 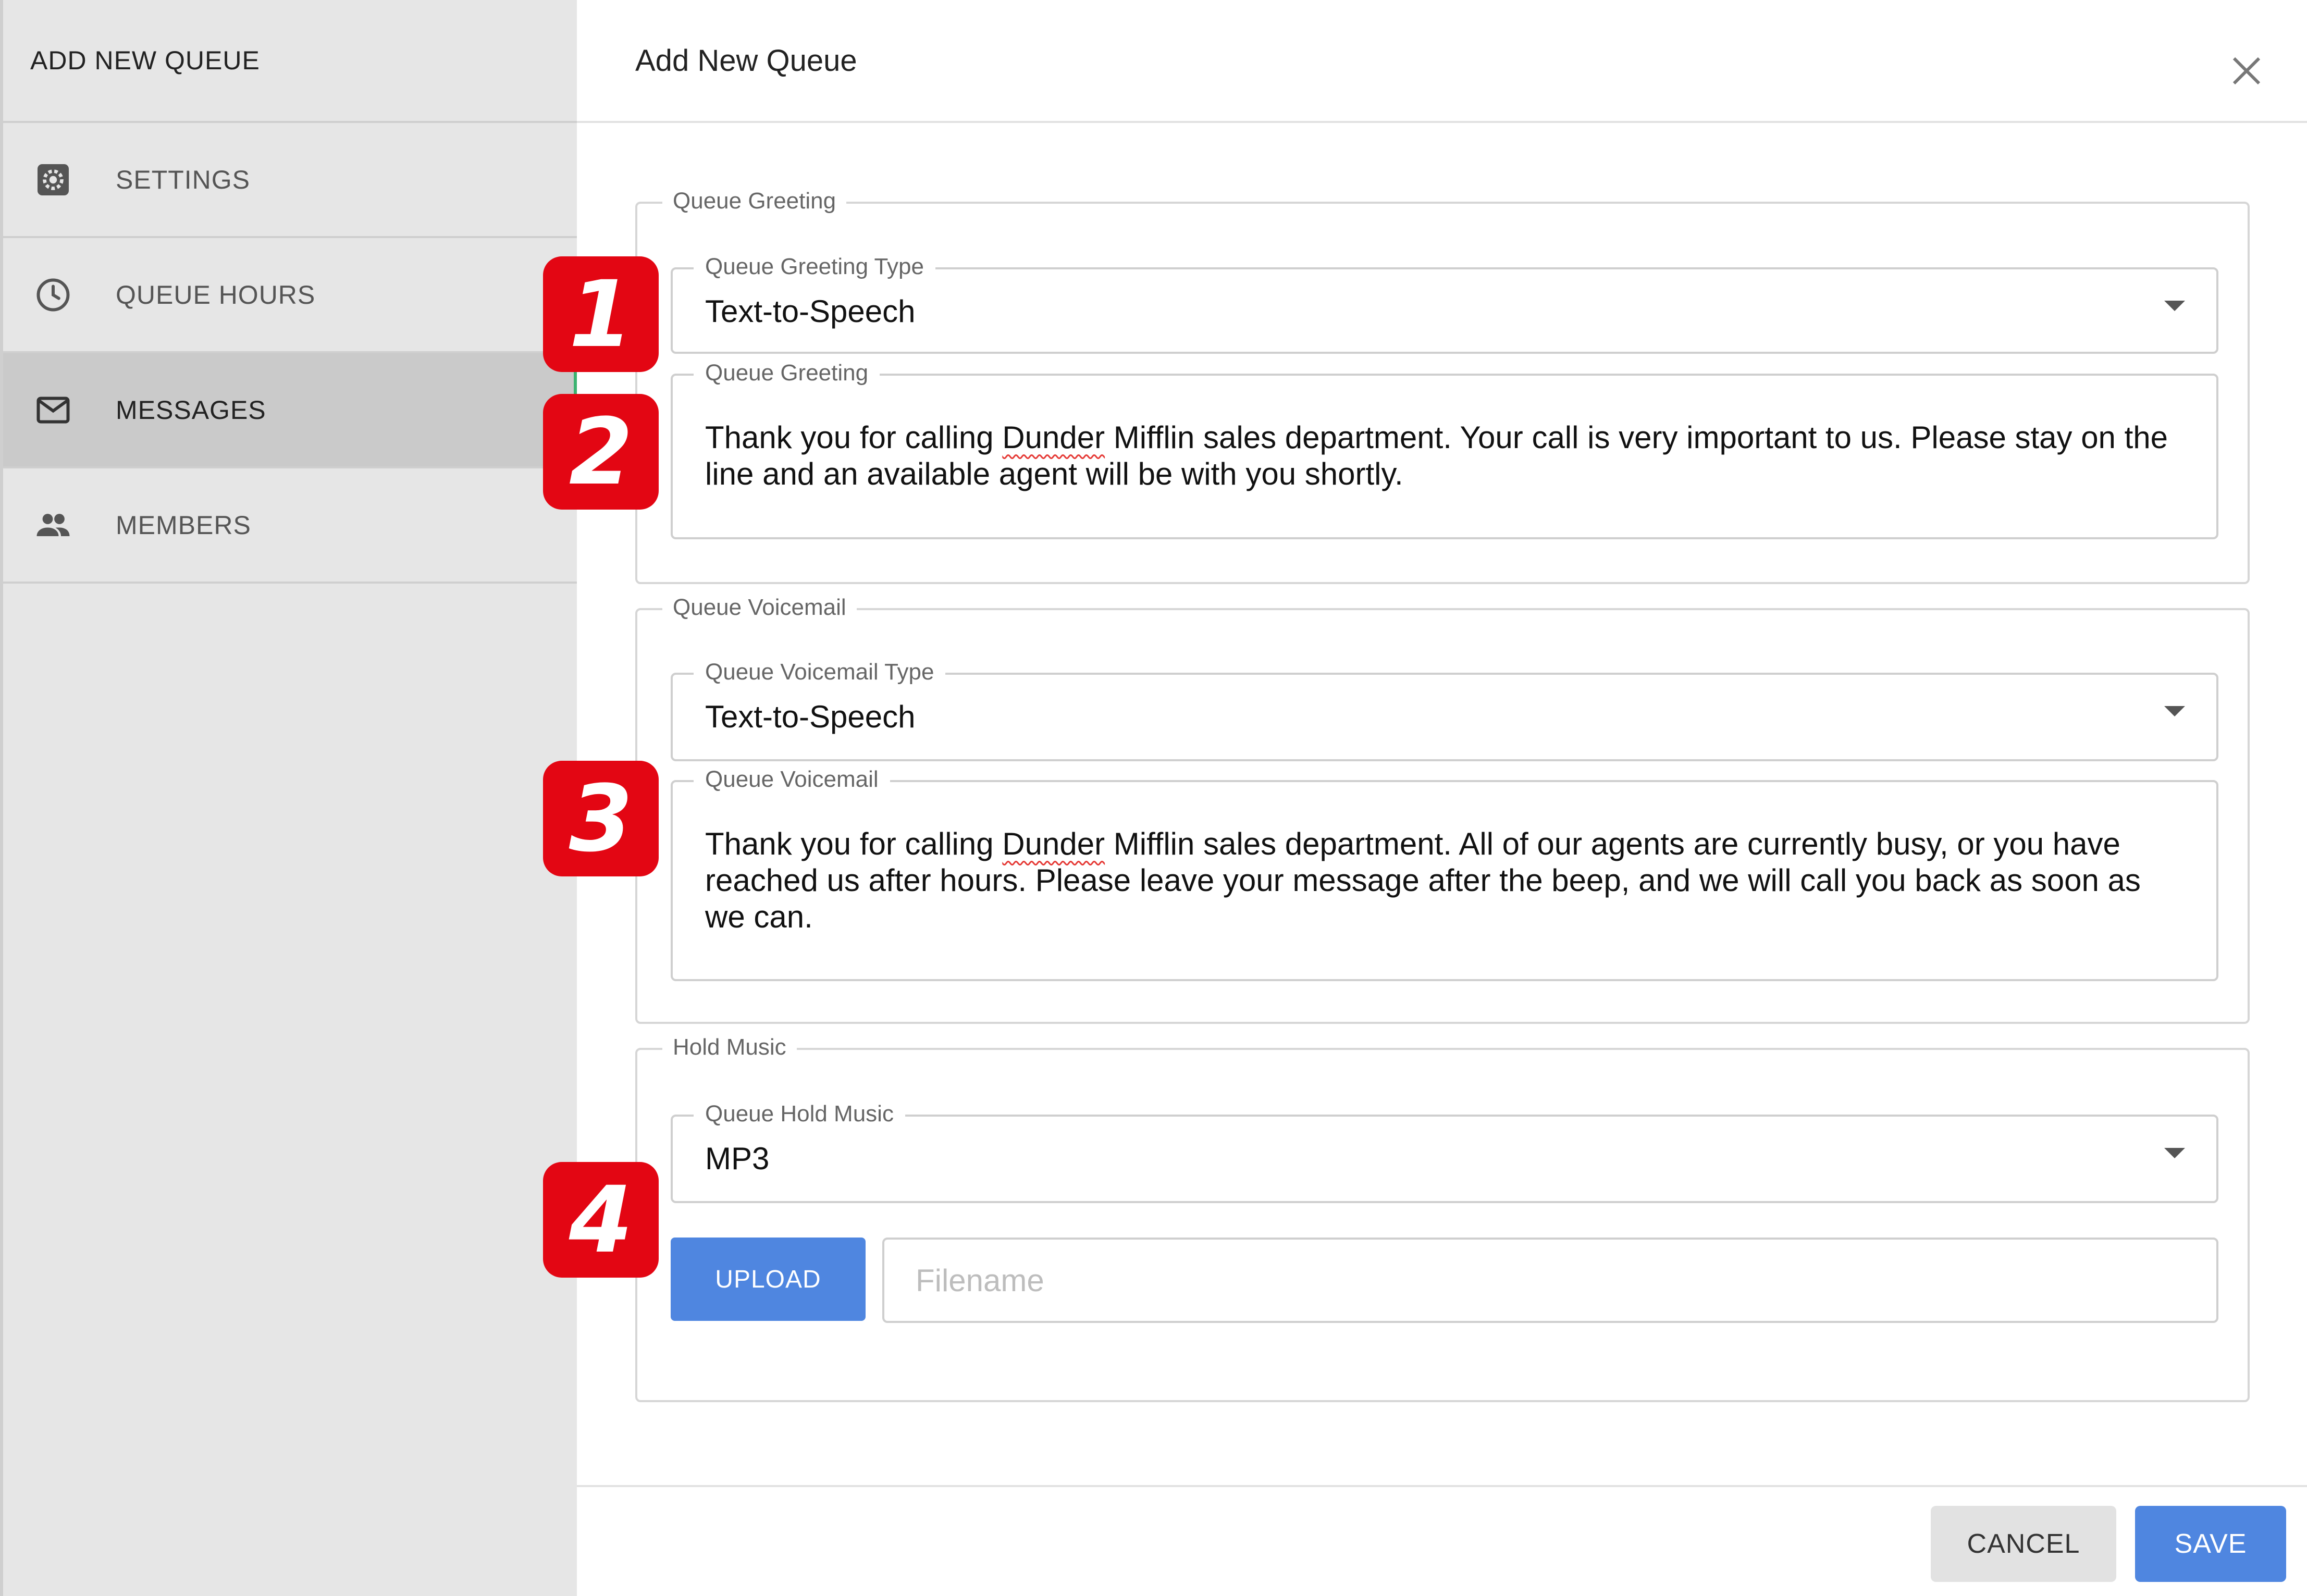 I want to click on callout-badge-3: 3, so click(x=601, y=818).